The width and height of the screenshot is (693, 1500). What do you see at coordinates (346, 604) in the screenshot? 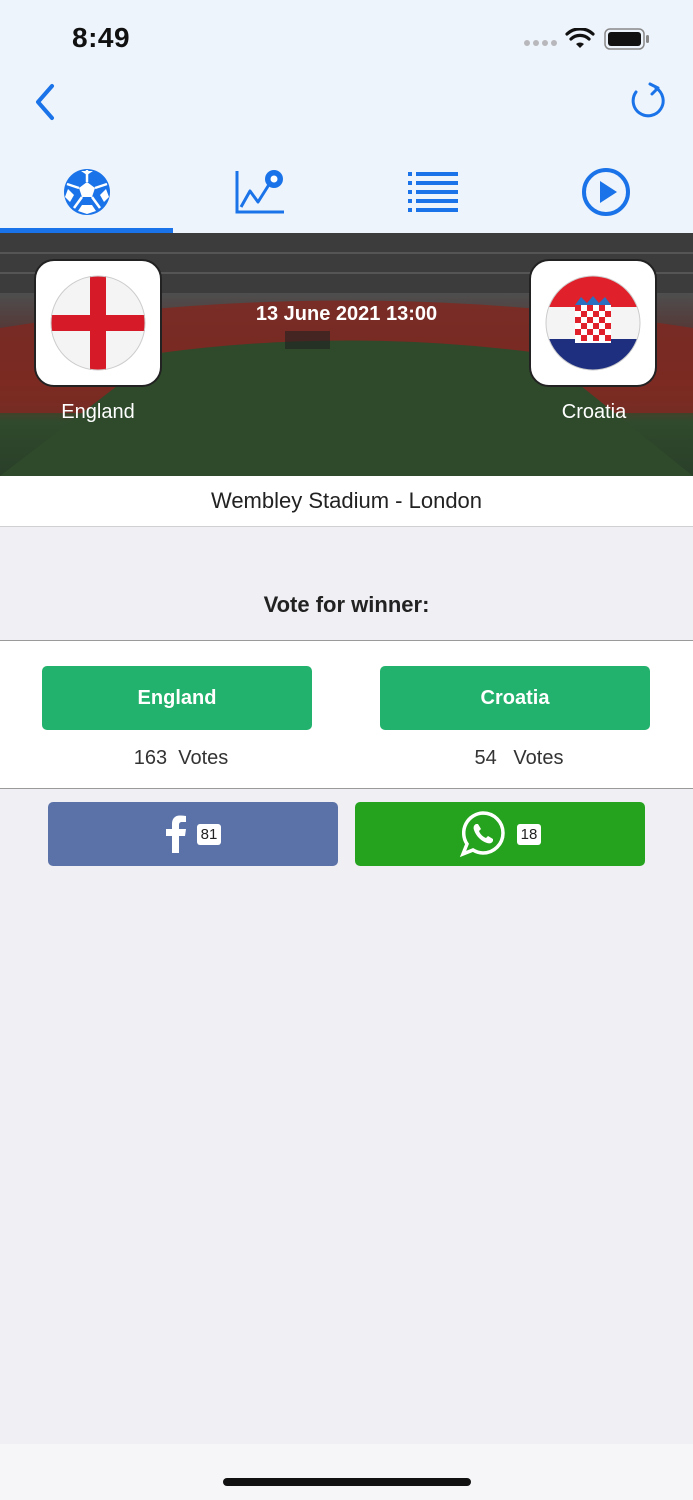
I see `vote-title: Vote for winner:` at bounding box center [346, 604].